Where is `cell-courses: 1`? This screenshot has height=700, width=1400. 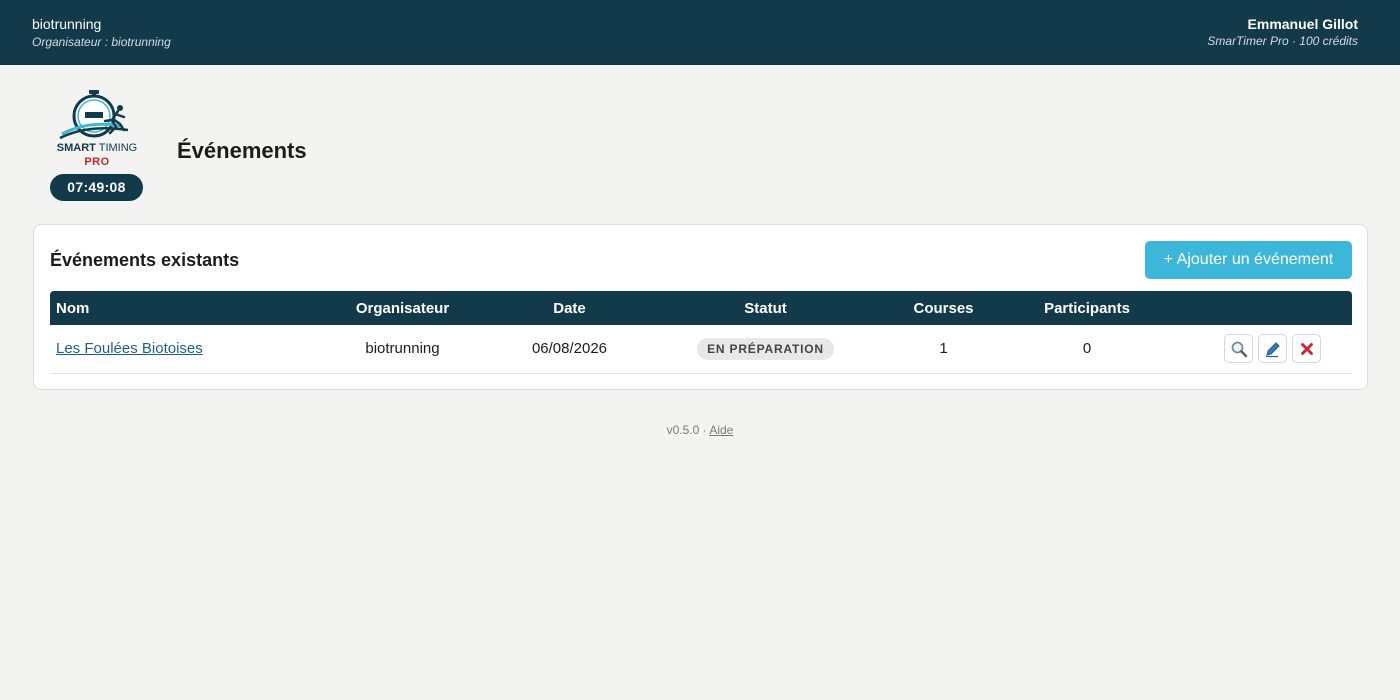
cell-courses: 1 is located at coordinates (943, 349).